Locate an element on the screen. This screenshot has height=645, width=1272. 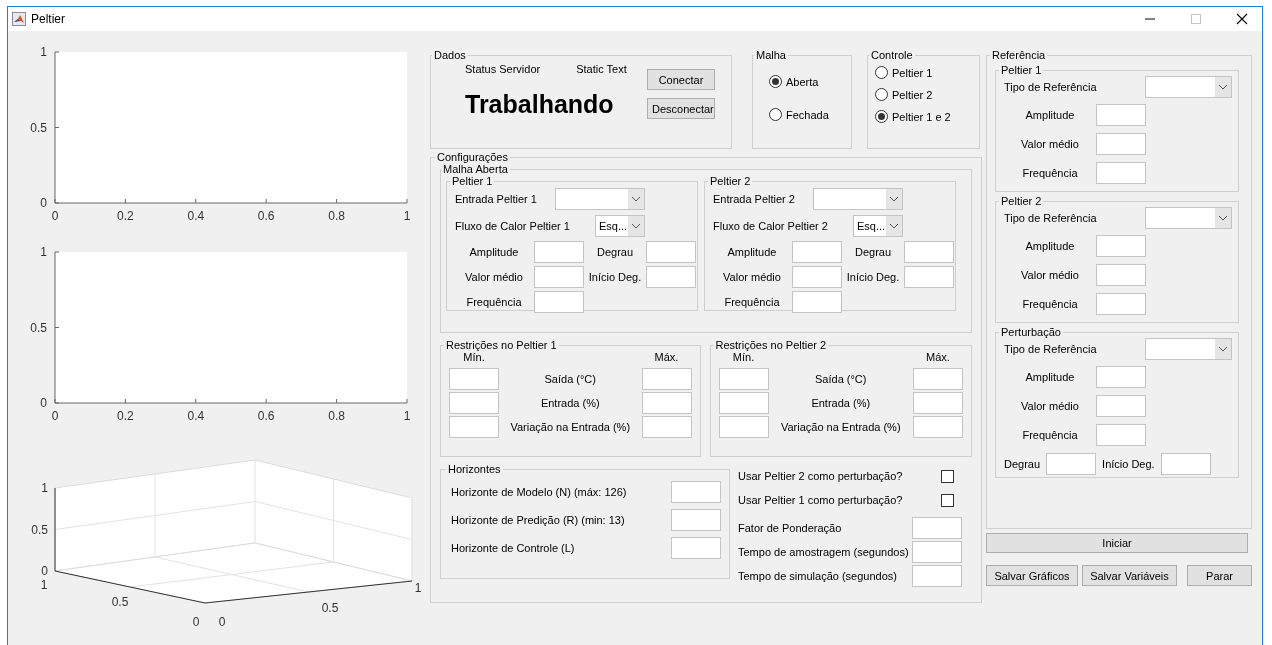
tick-label: 0.5 is located at coordinates (38, 127).